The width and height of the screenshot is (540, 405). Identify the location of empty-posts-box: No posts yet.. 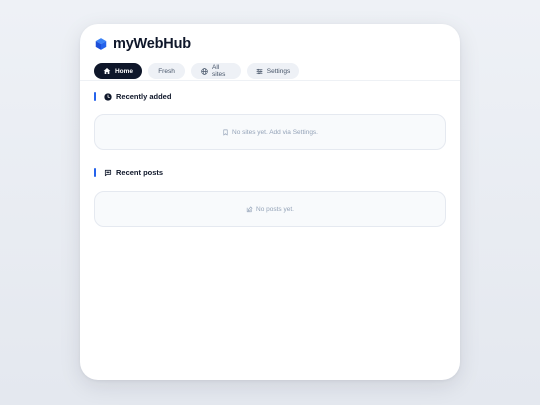
(270, 209).